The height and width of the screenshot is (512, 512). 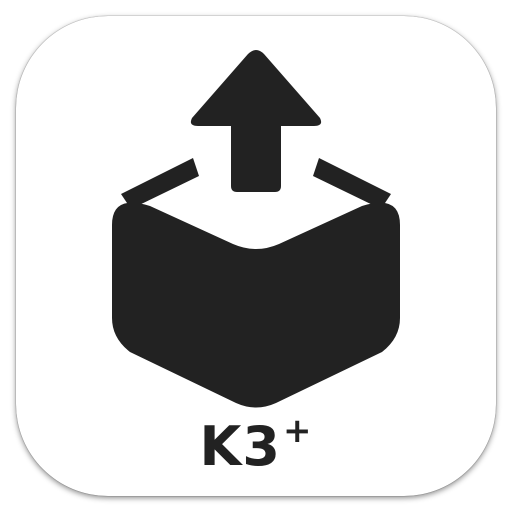 What do you see at coordinates (256, 121) in the screenshot?
I see `arrow-up-icon` at bounding box center [256, 121].